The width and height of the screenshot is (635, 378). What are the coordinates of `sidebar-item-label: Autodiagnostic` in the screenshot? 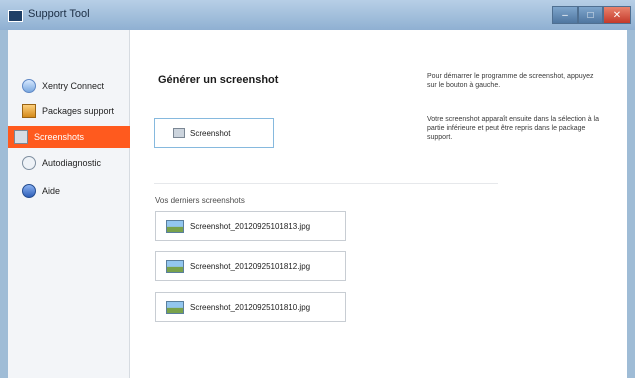 It's located at (72, 163).